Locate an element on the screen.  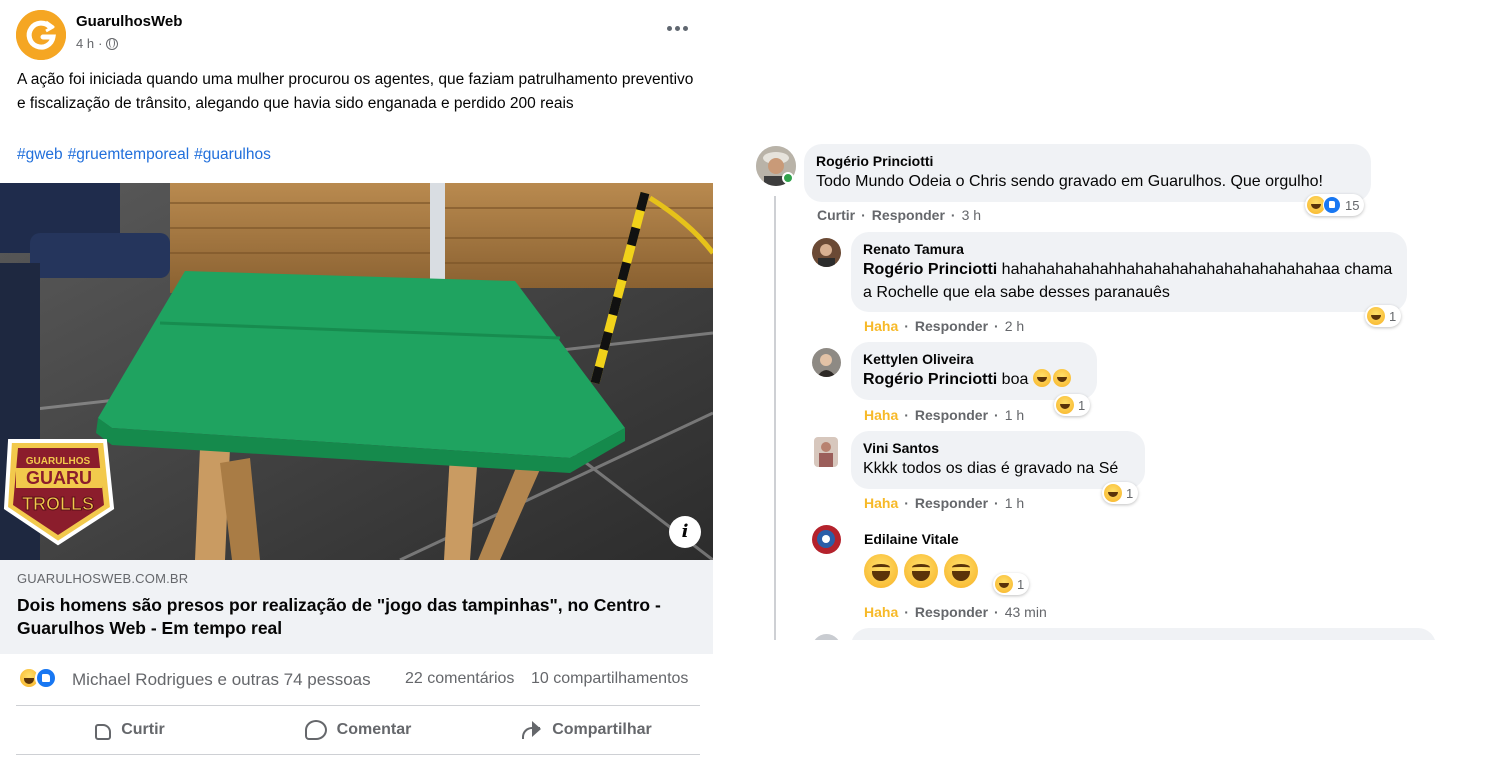
share-icon is located at coordinates (531, 730).